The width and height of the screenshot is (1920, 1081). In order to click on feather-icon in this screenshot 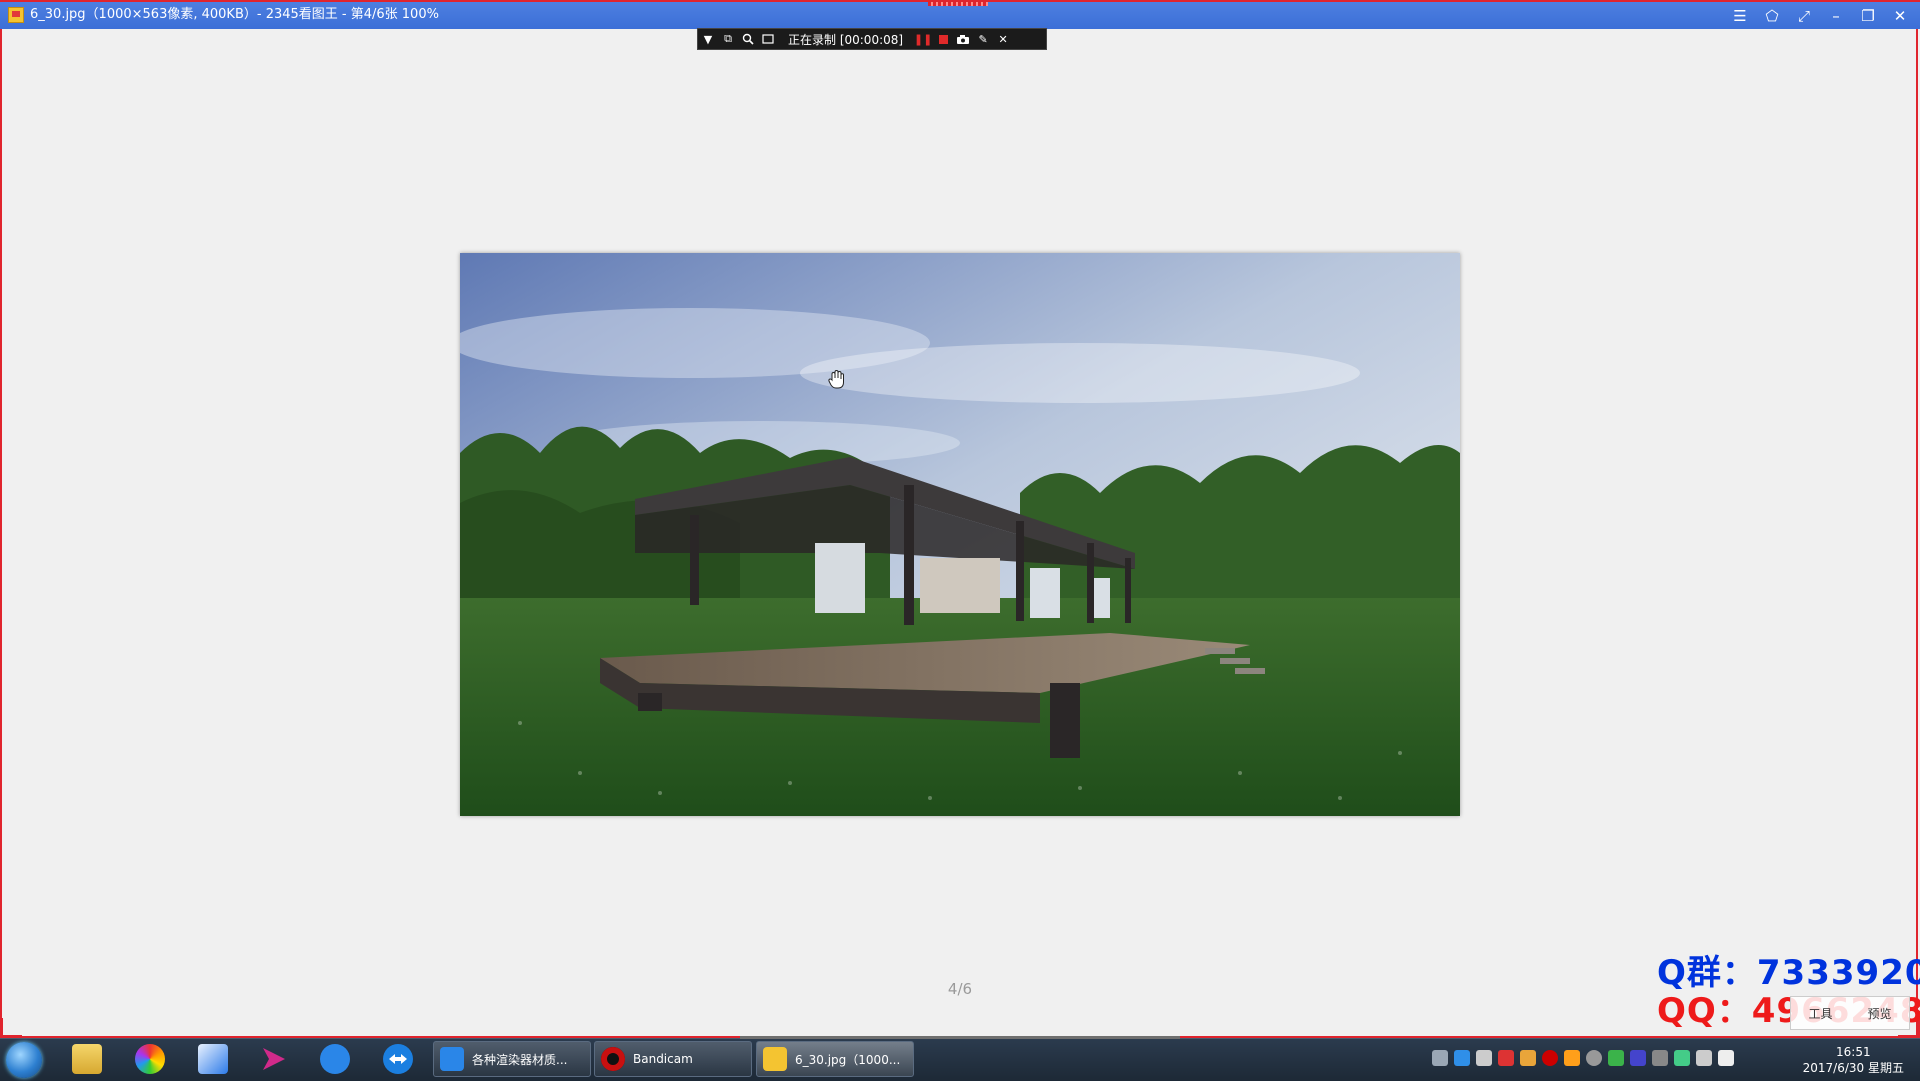, I will do `click(213, 1059)`.